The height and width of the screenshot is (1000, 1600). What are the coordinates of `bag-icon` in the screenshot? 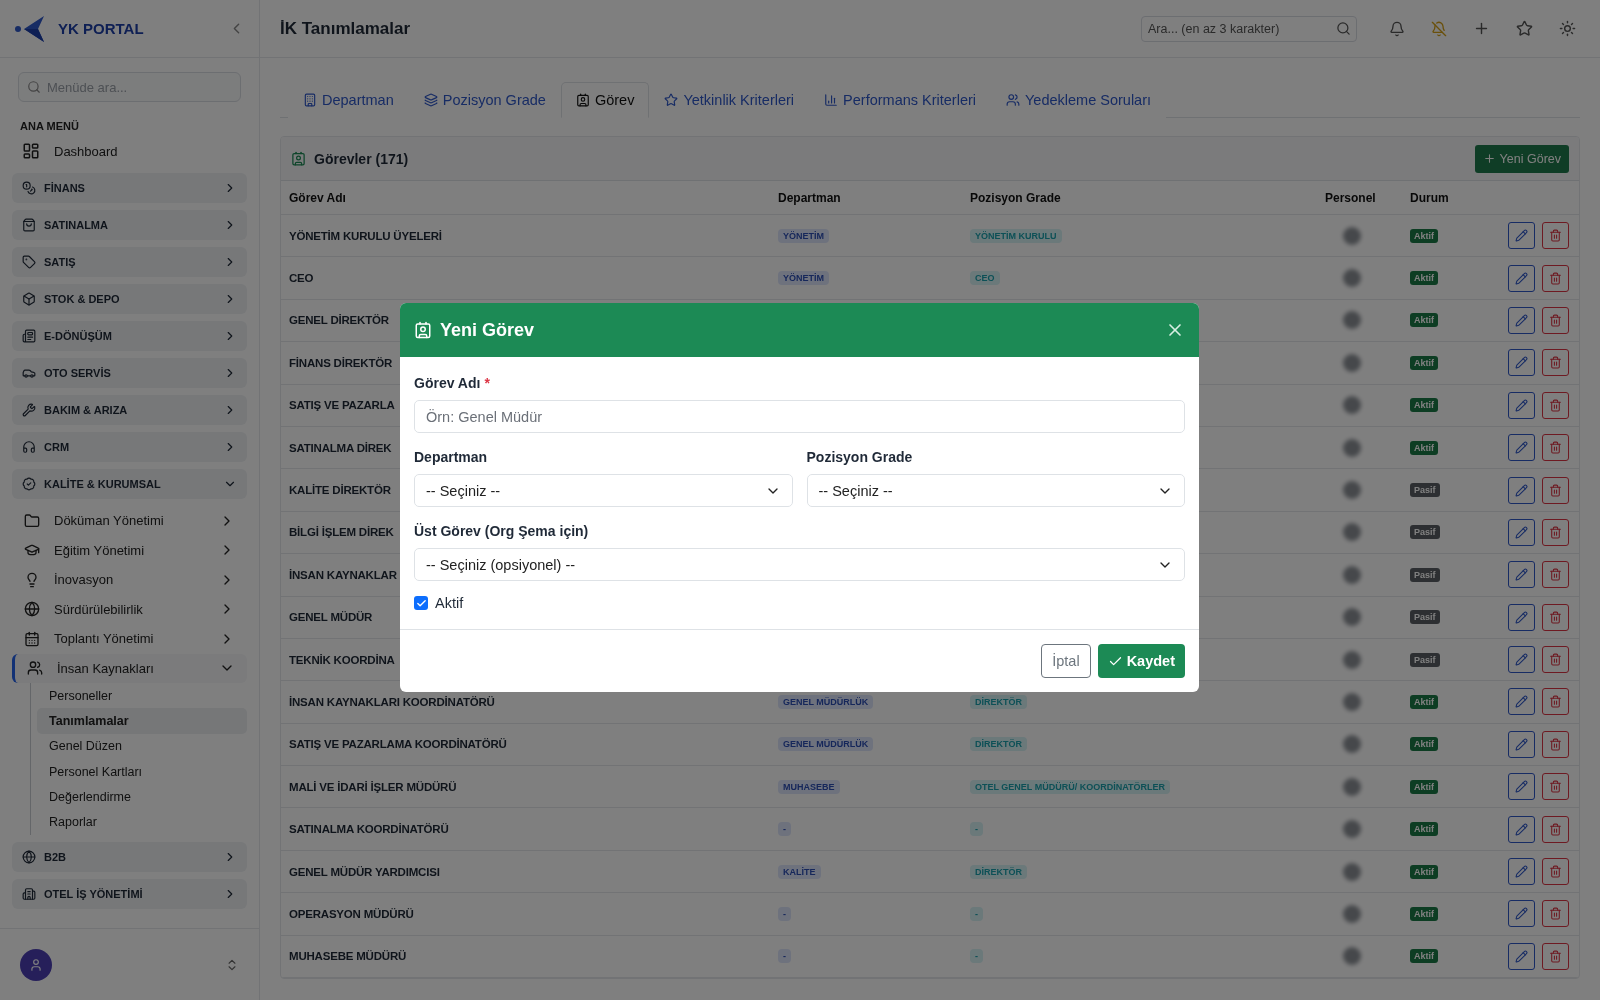 It's located at (29, 225).